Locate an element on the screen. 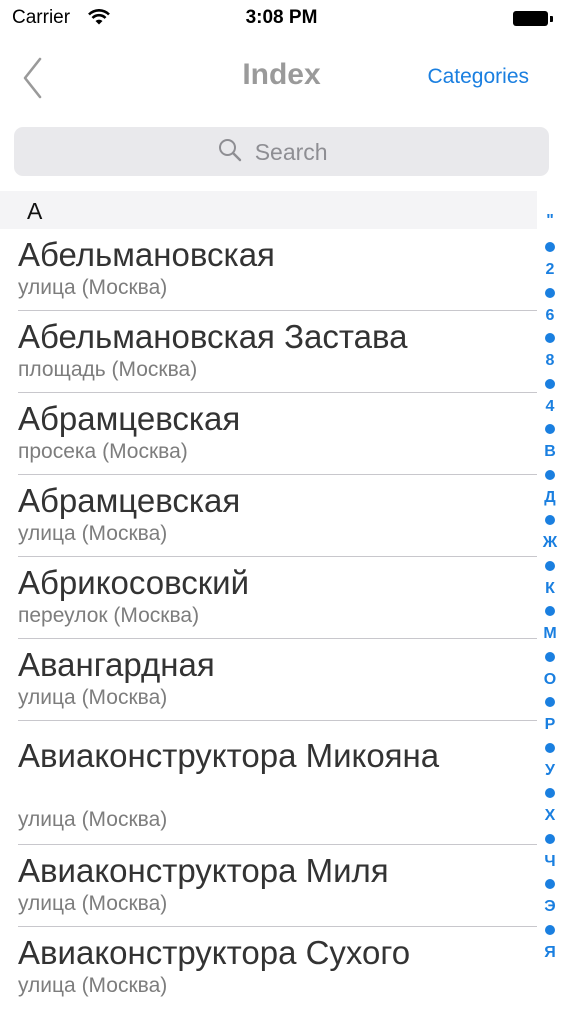 This screenshot has width=563, height=1009. section-header: А is located at coordinates (268, 210).